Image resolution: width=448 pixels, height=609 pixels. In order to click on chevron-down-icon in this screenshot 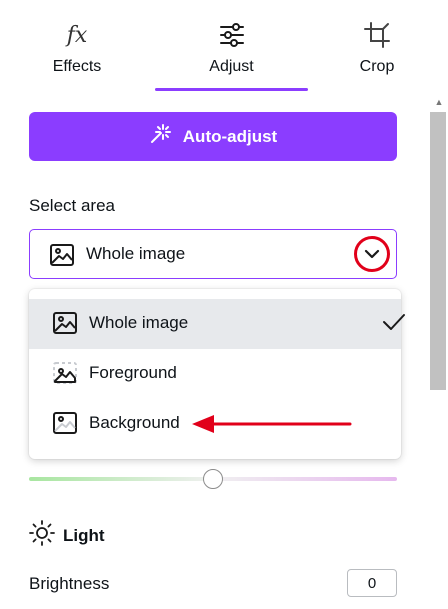, I will do `click(372, 254)`.